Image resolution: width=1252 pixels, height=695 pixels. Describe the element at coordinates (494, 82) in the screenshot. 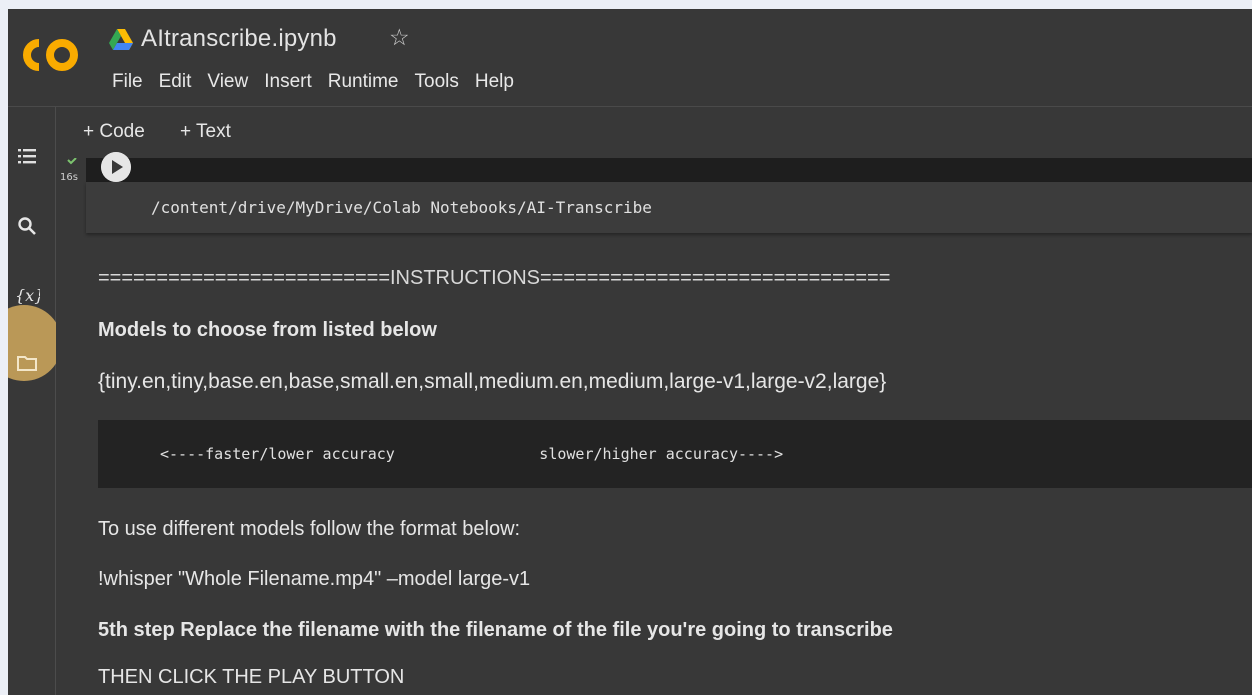

I see `menu-help: Help` at that location.